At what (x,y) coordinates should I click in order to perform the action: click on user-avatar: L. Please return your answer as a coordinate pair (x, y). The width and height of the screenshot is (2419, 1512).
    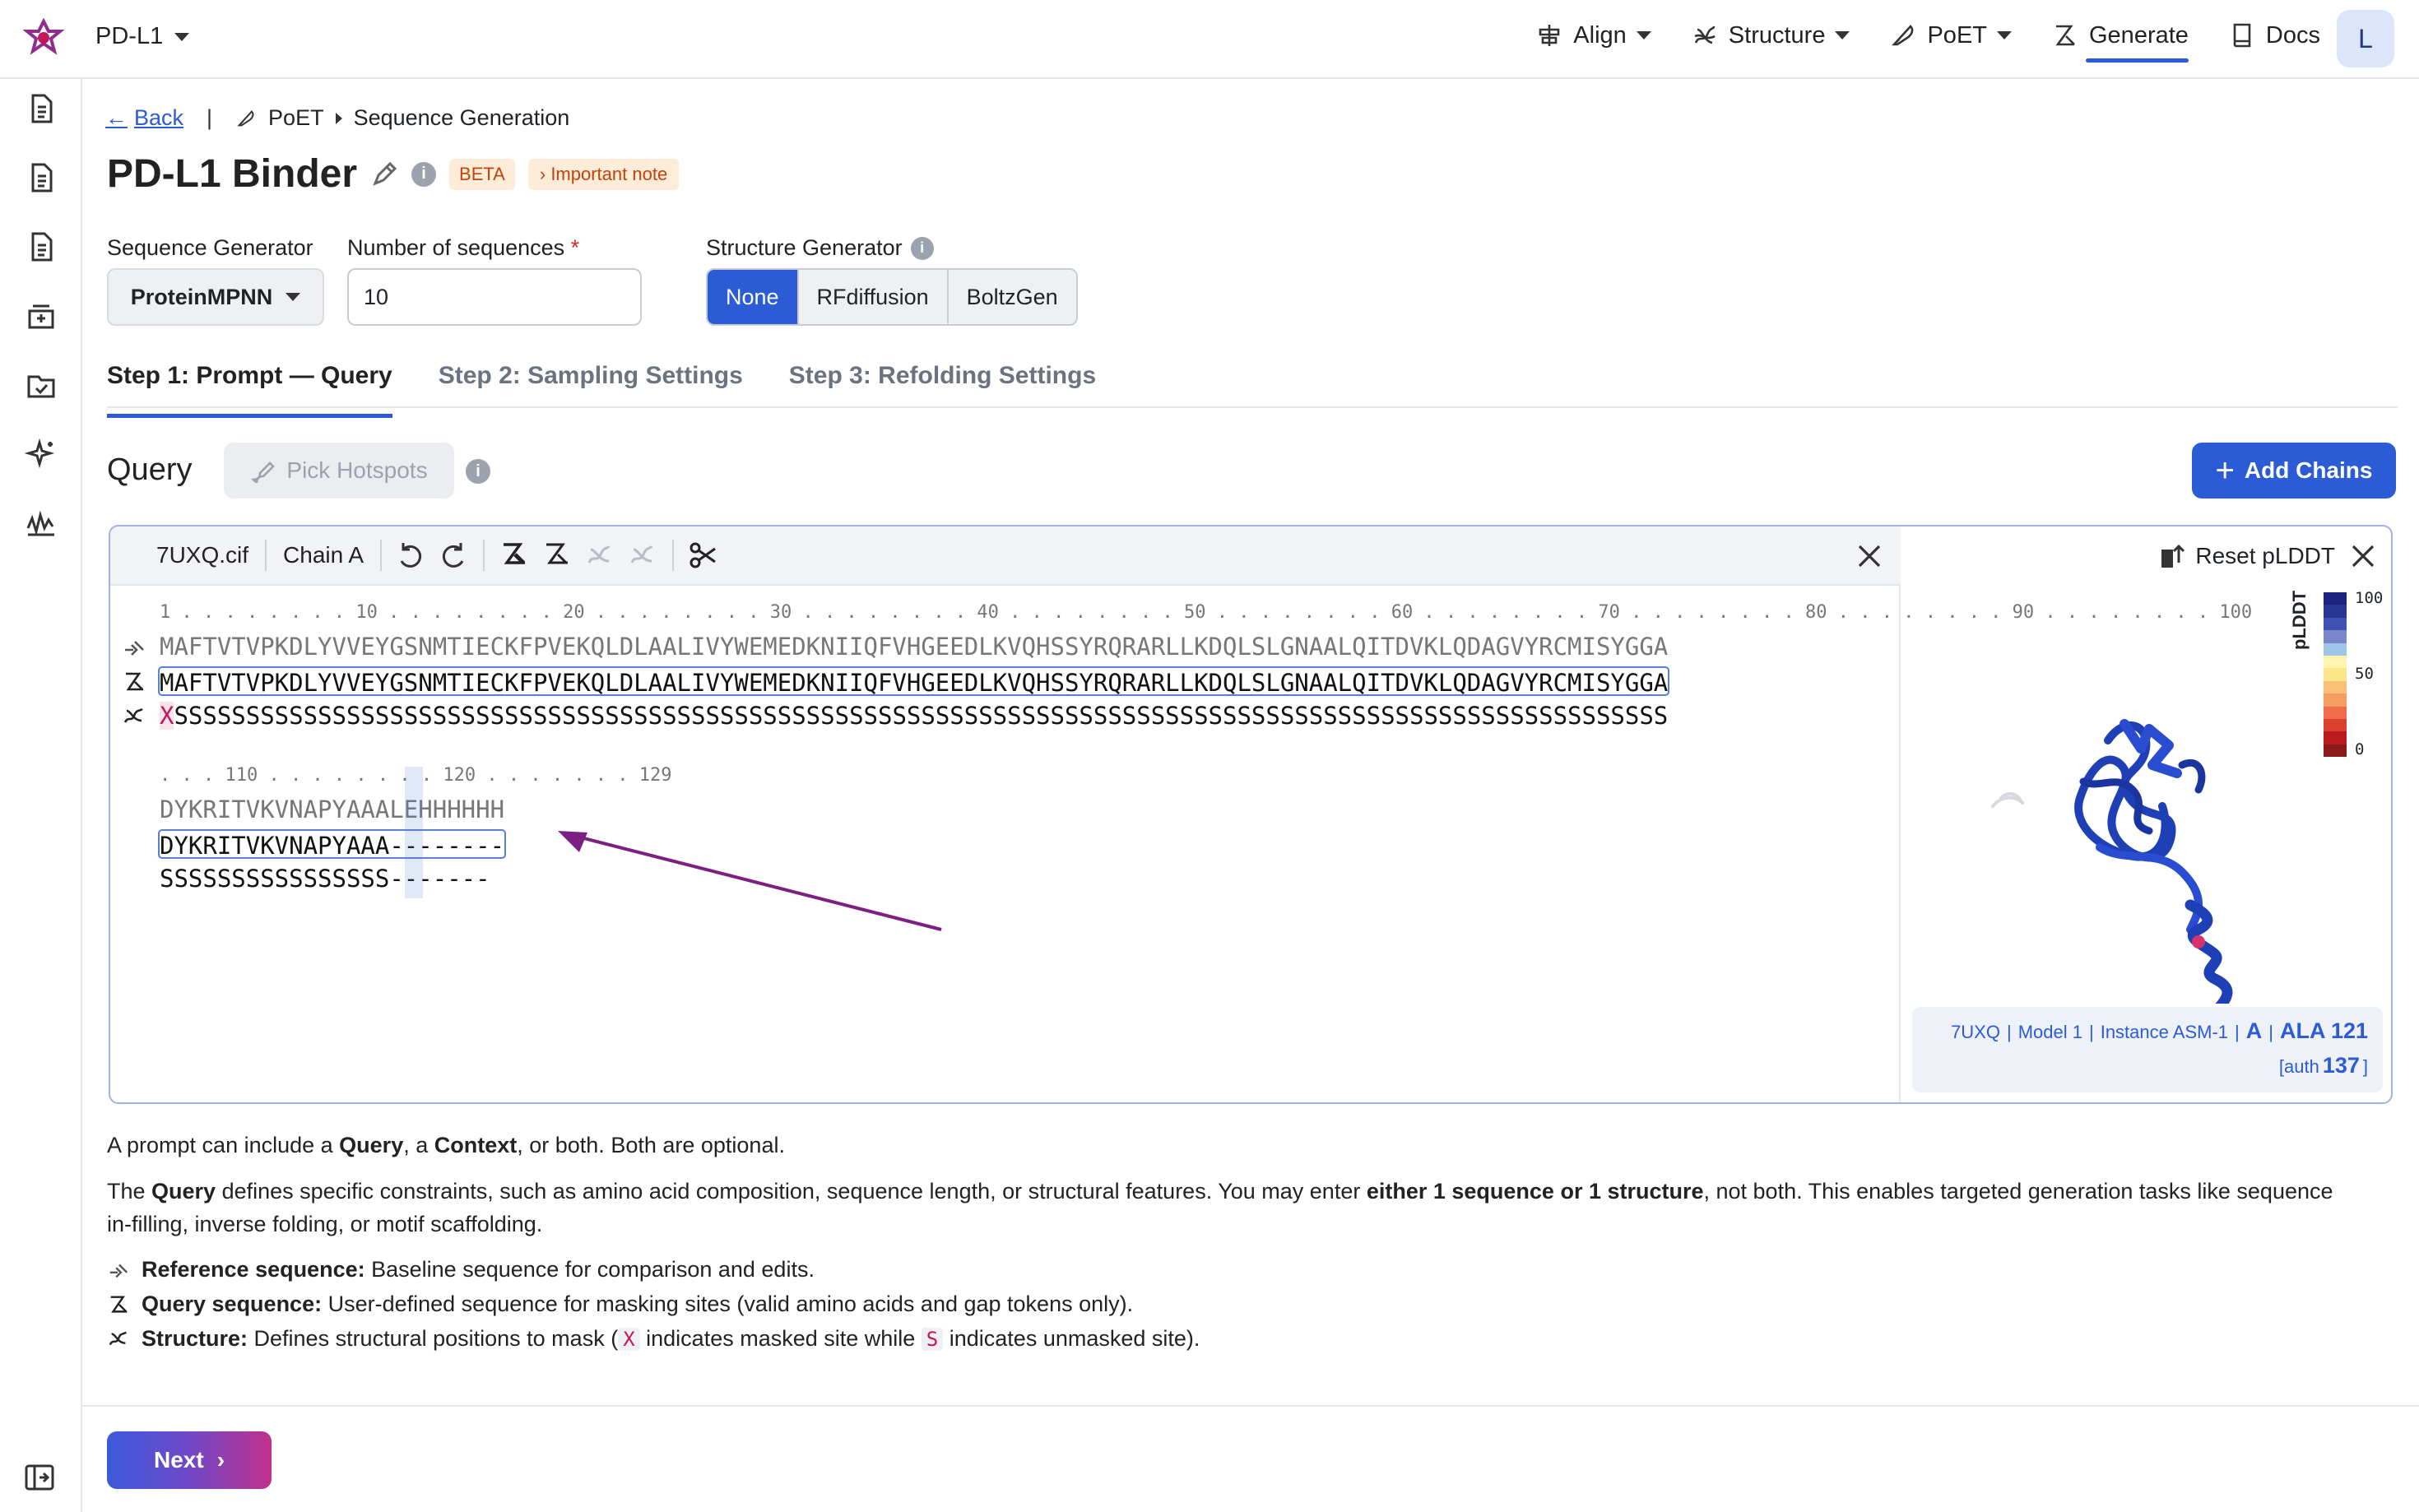
    Looking at the image, I should click on (2365, 38).